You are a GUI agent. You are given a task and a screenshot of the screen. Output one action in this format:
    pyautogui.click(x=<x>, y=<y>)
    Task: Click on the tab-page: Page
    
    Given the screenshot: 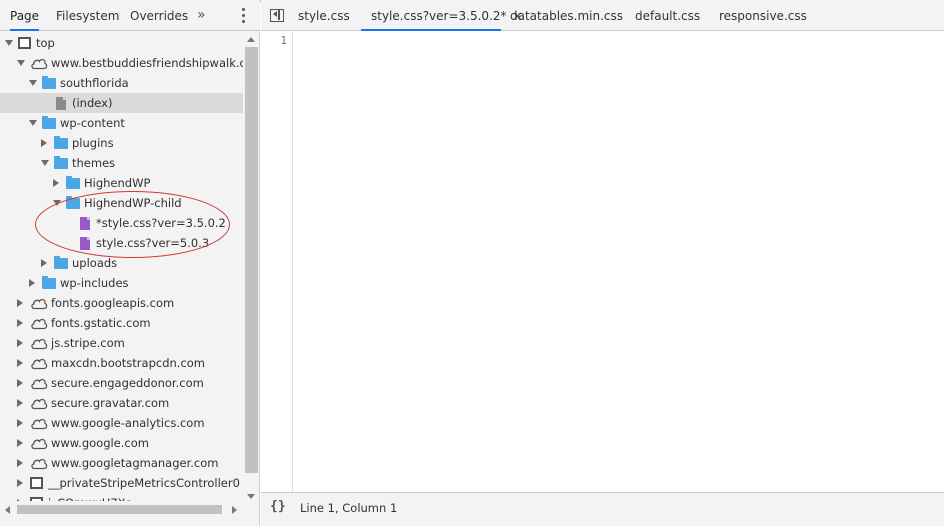 What is the action you would take?
    pyautogui.click(x=25, y=15)
    